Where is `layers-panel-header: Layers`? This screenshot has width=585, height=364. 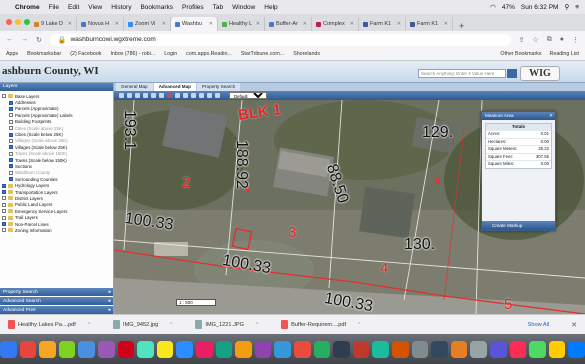 layers-panel-header: Layers is located at coordinates (56, 87).